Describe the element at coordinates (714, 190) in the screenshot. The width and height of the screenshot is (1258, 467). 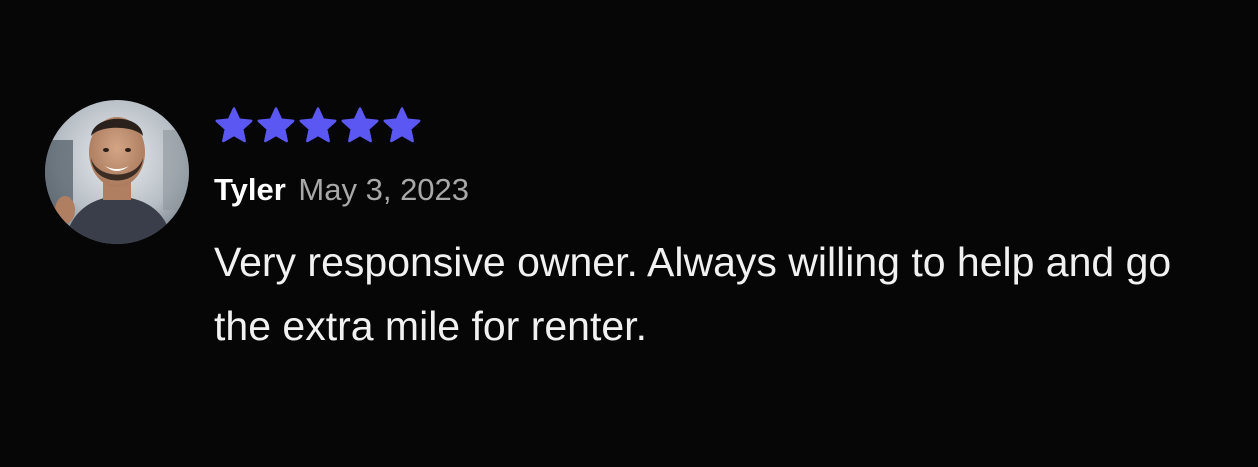
I see `review-meta: Tyler May 3, 2023` at that location.